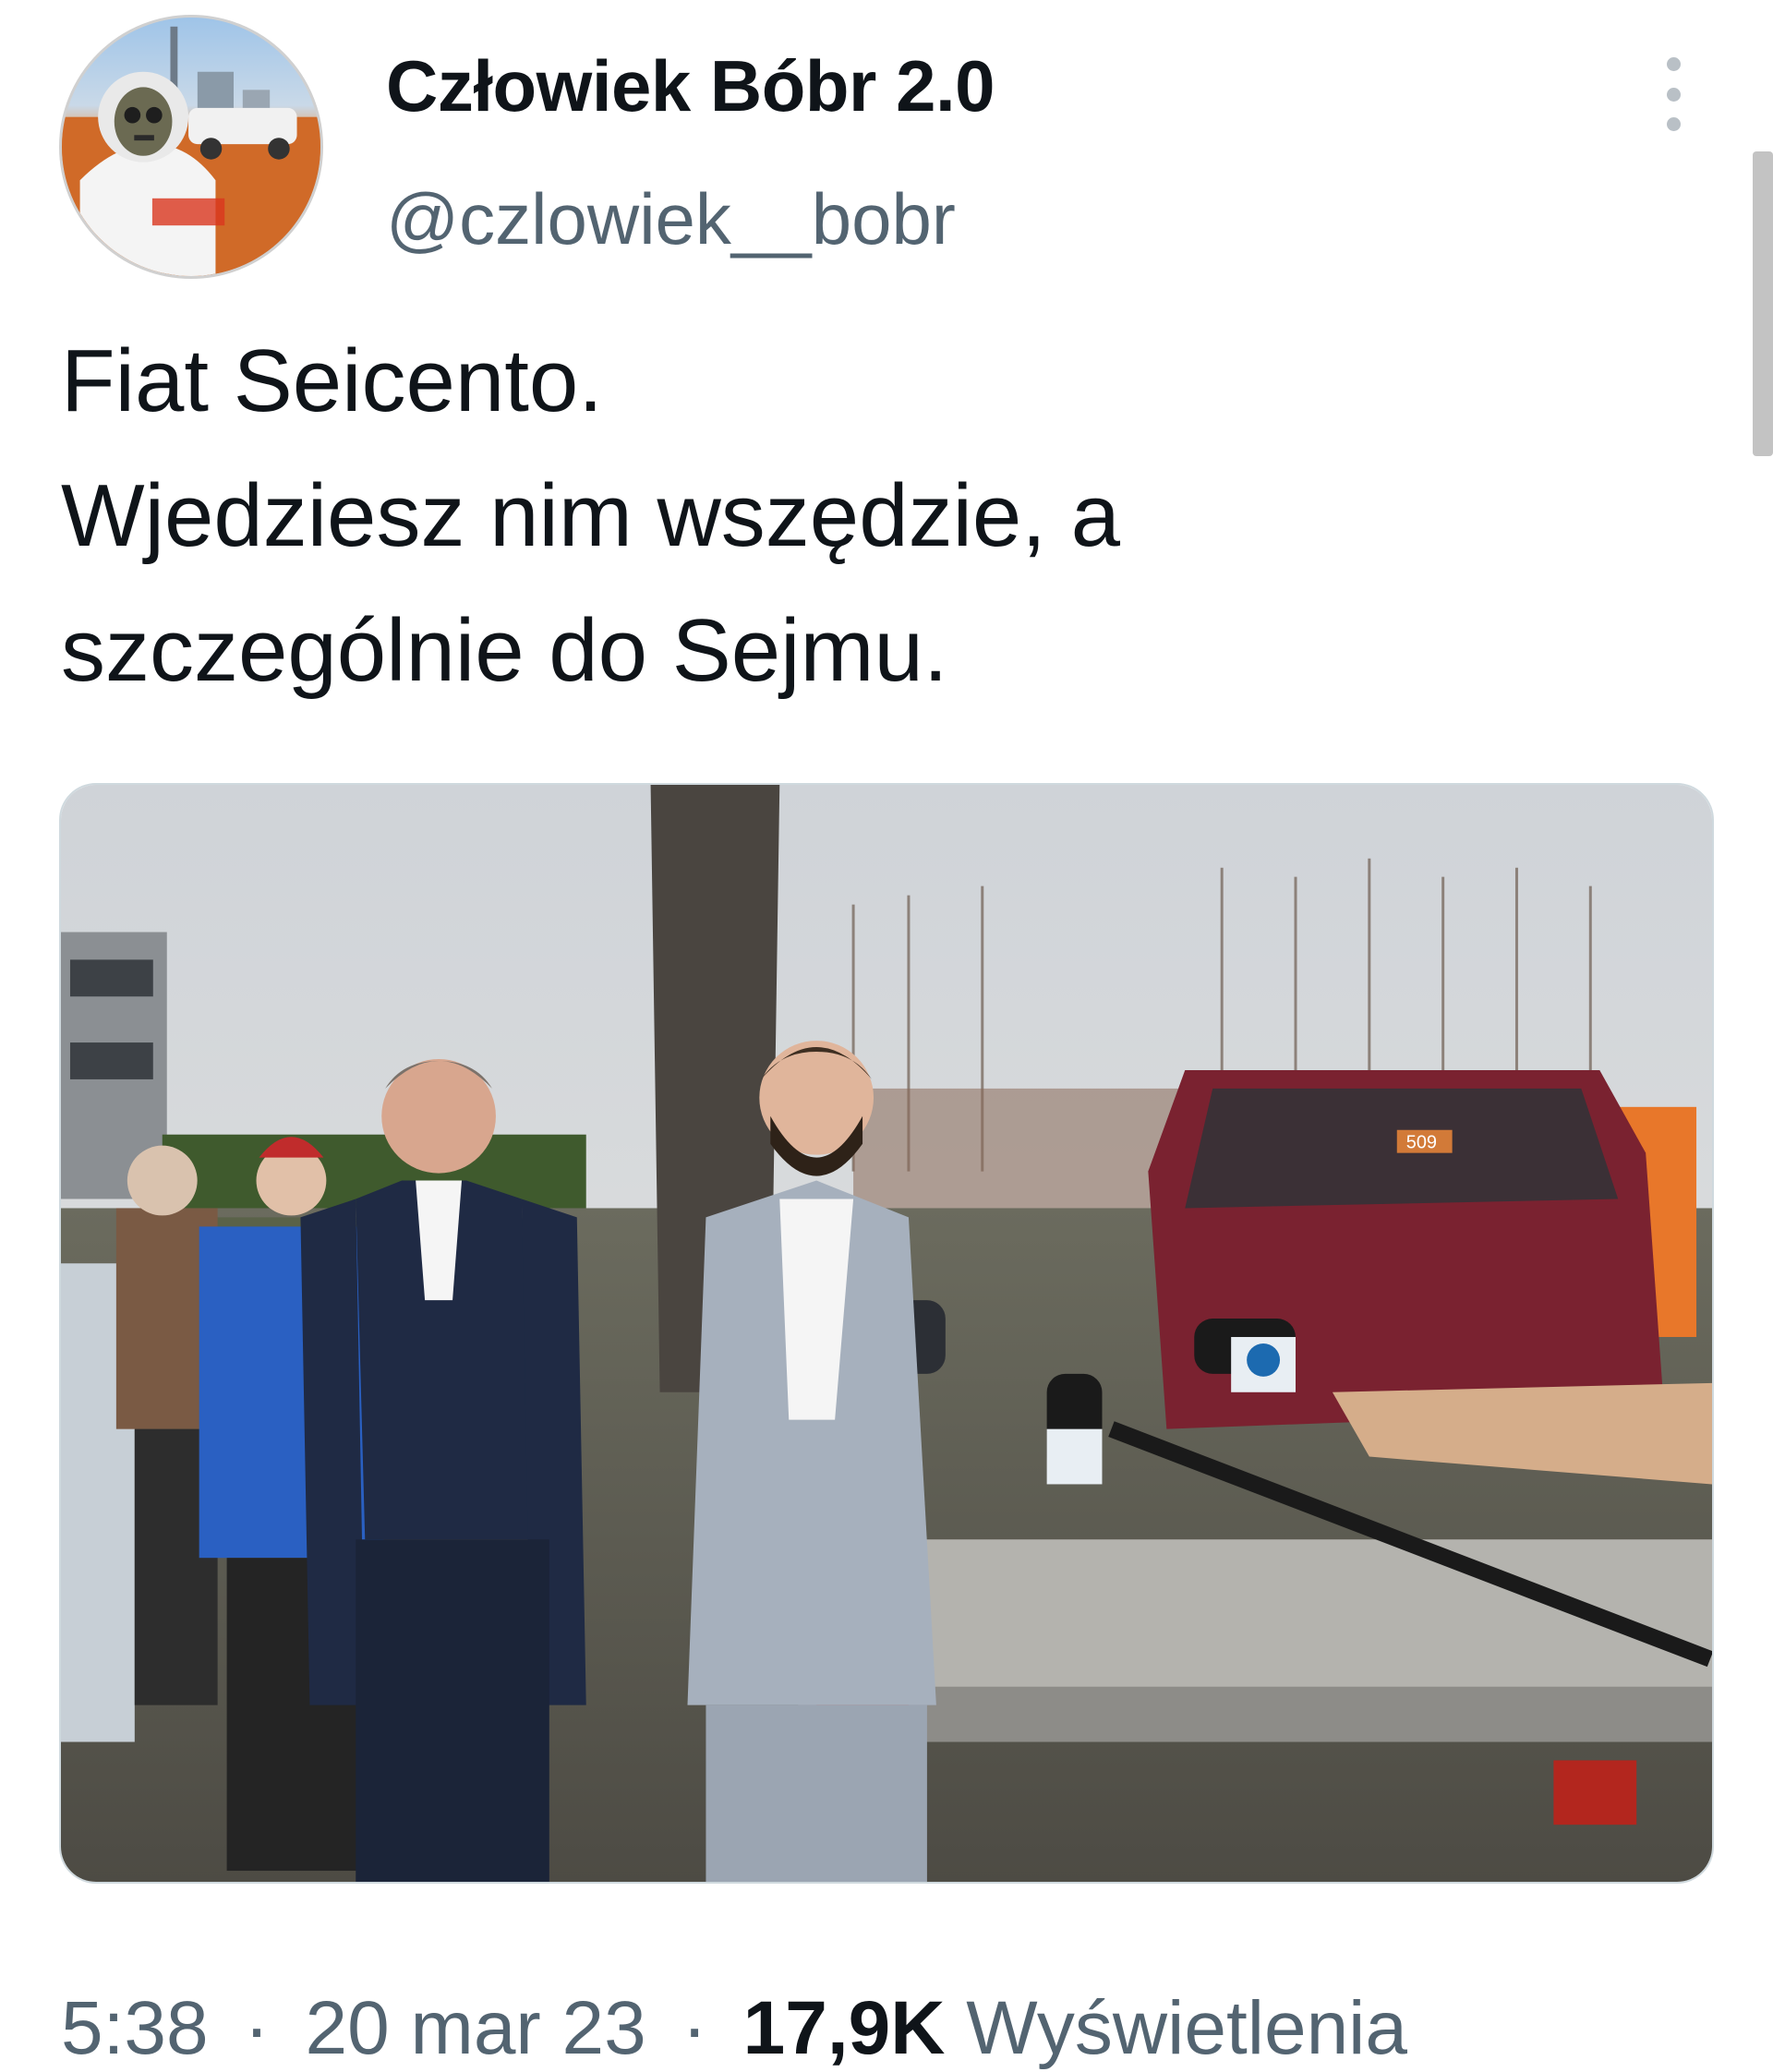 The width and height of the screenshot is (1773, 2072). Describe the element at coordinates (332, 380) in the screenshot. I see `tweet-line-1: Fiat Seicento.` at that location.